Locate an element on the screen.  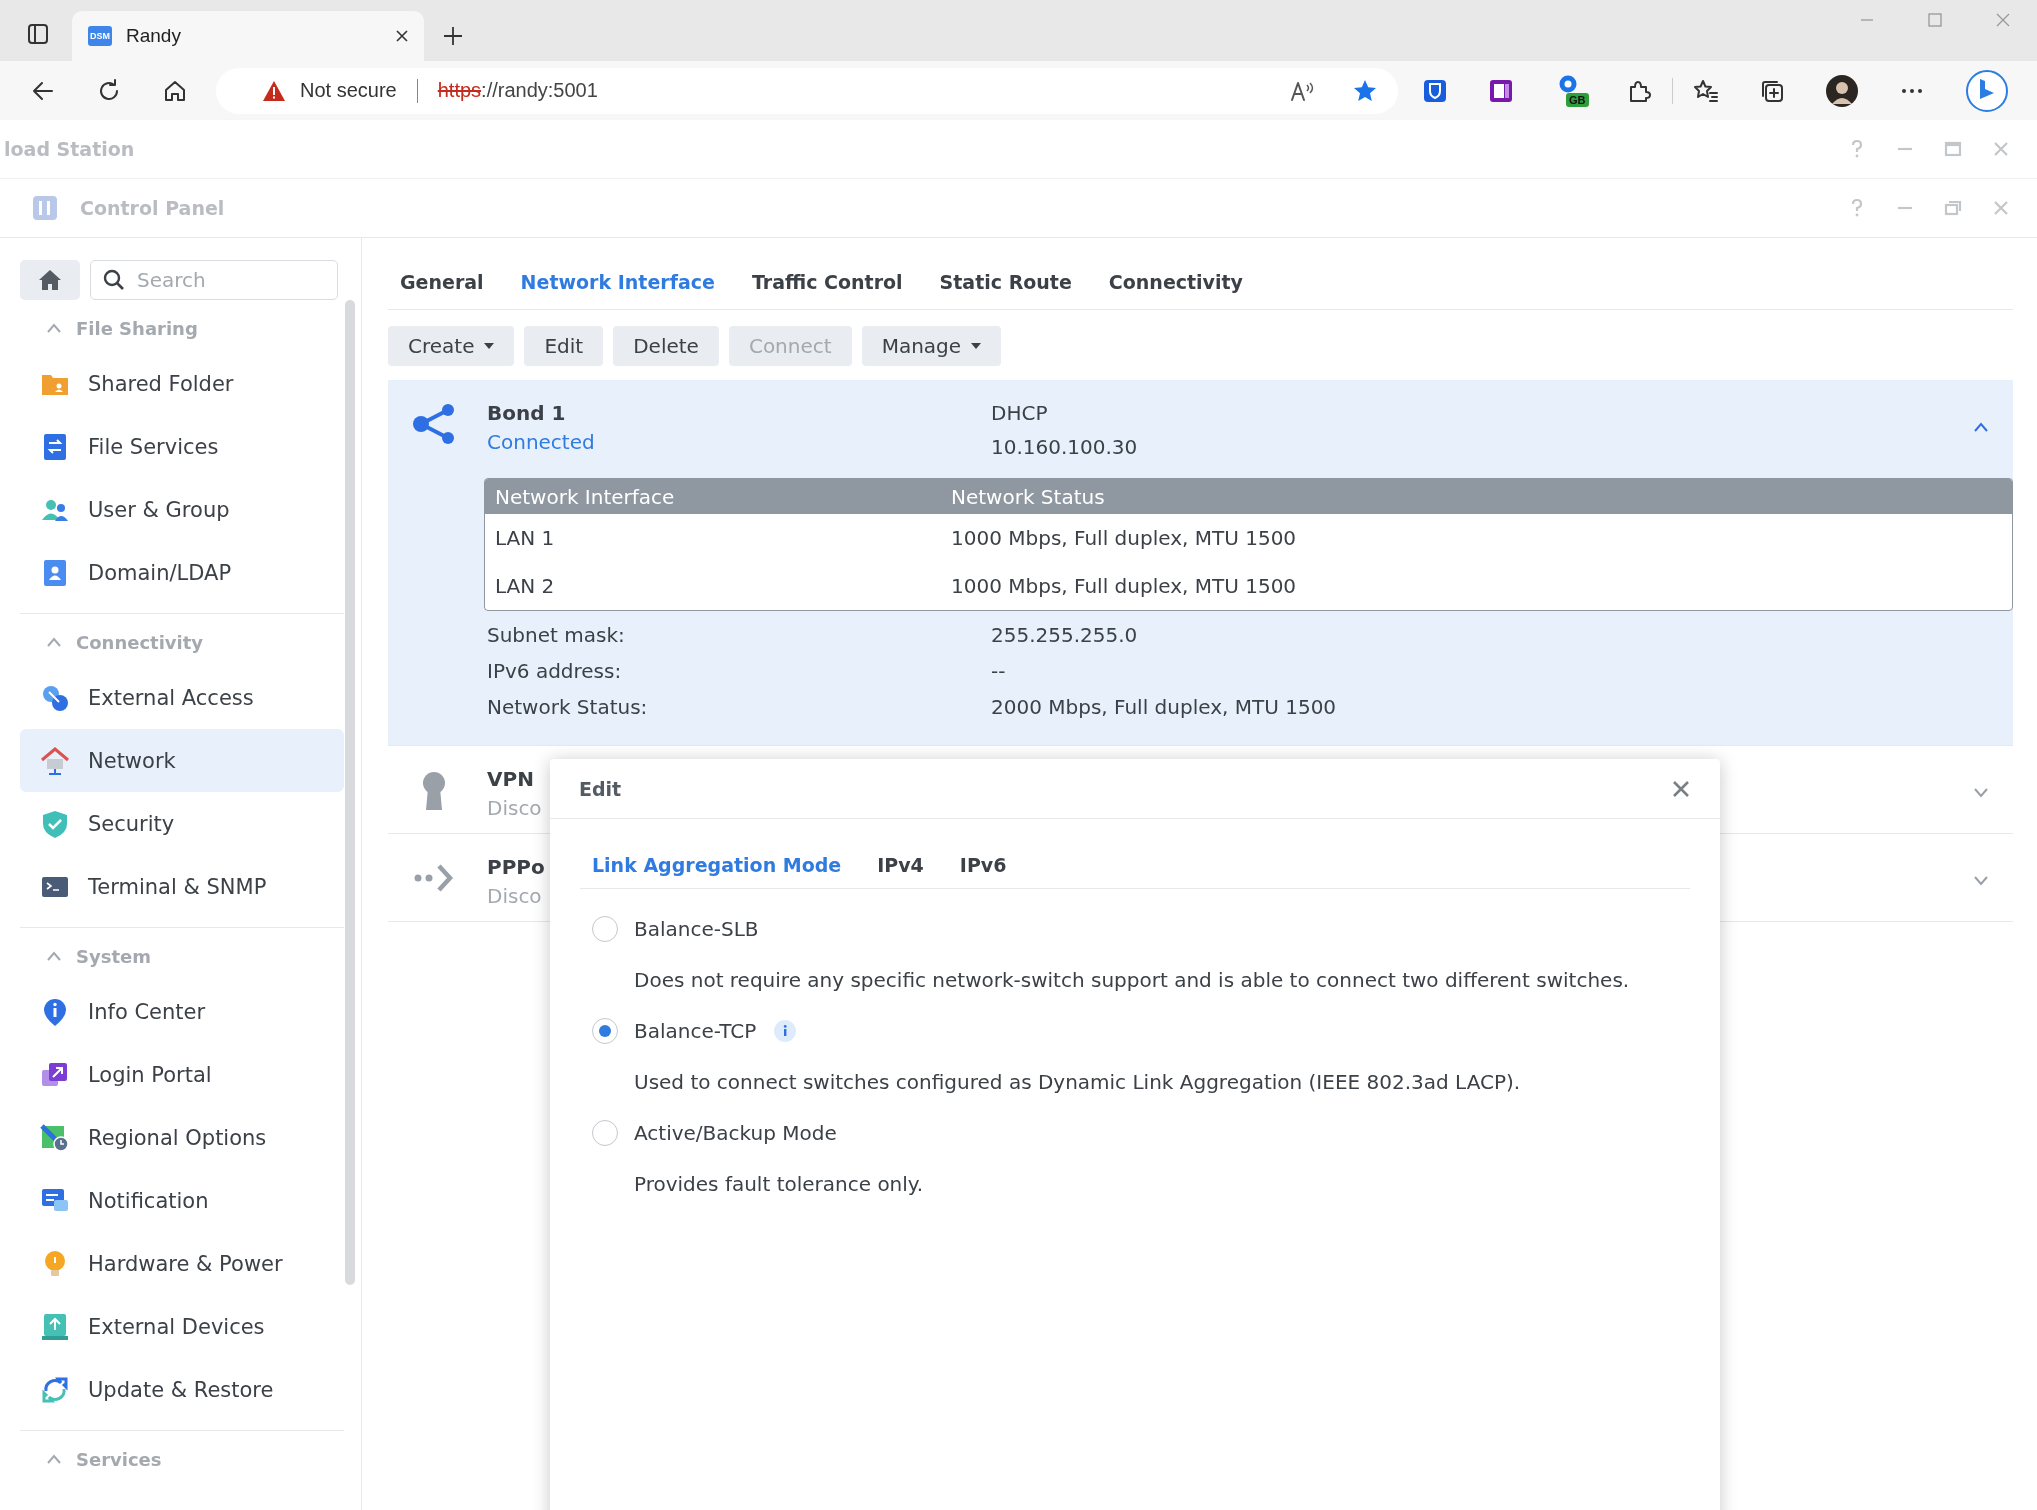
tab: General is located at coordinates (442, 282).